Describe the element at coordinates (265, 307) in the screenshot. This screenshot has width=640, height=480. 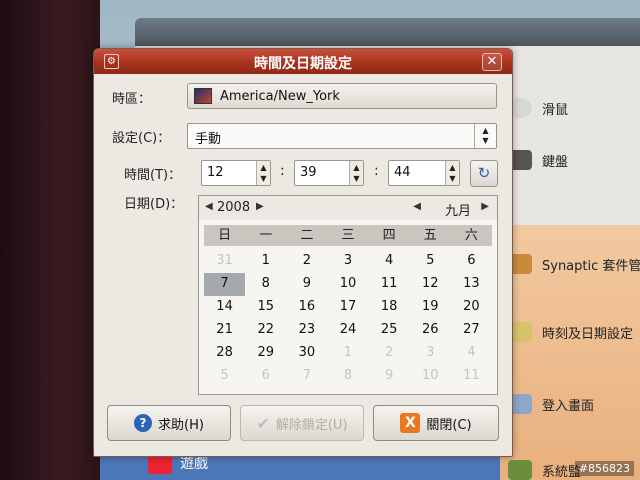
I see `calendar-day: 15` at that location.